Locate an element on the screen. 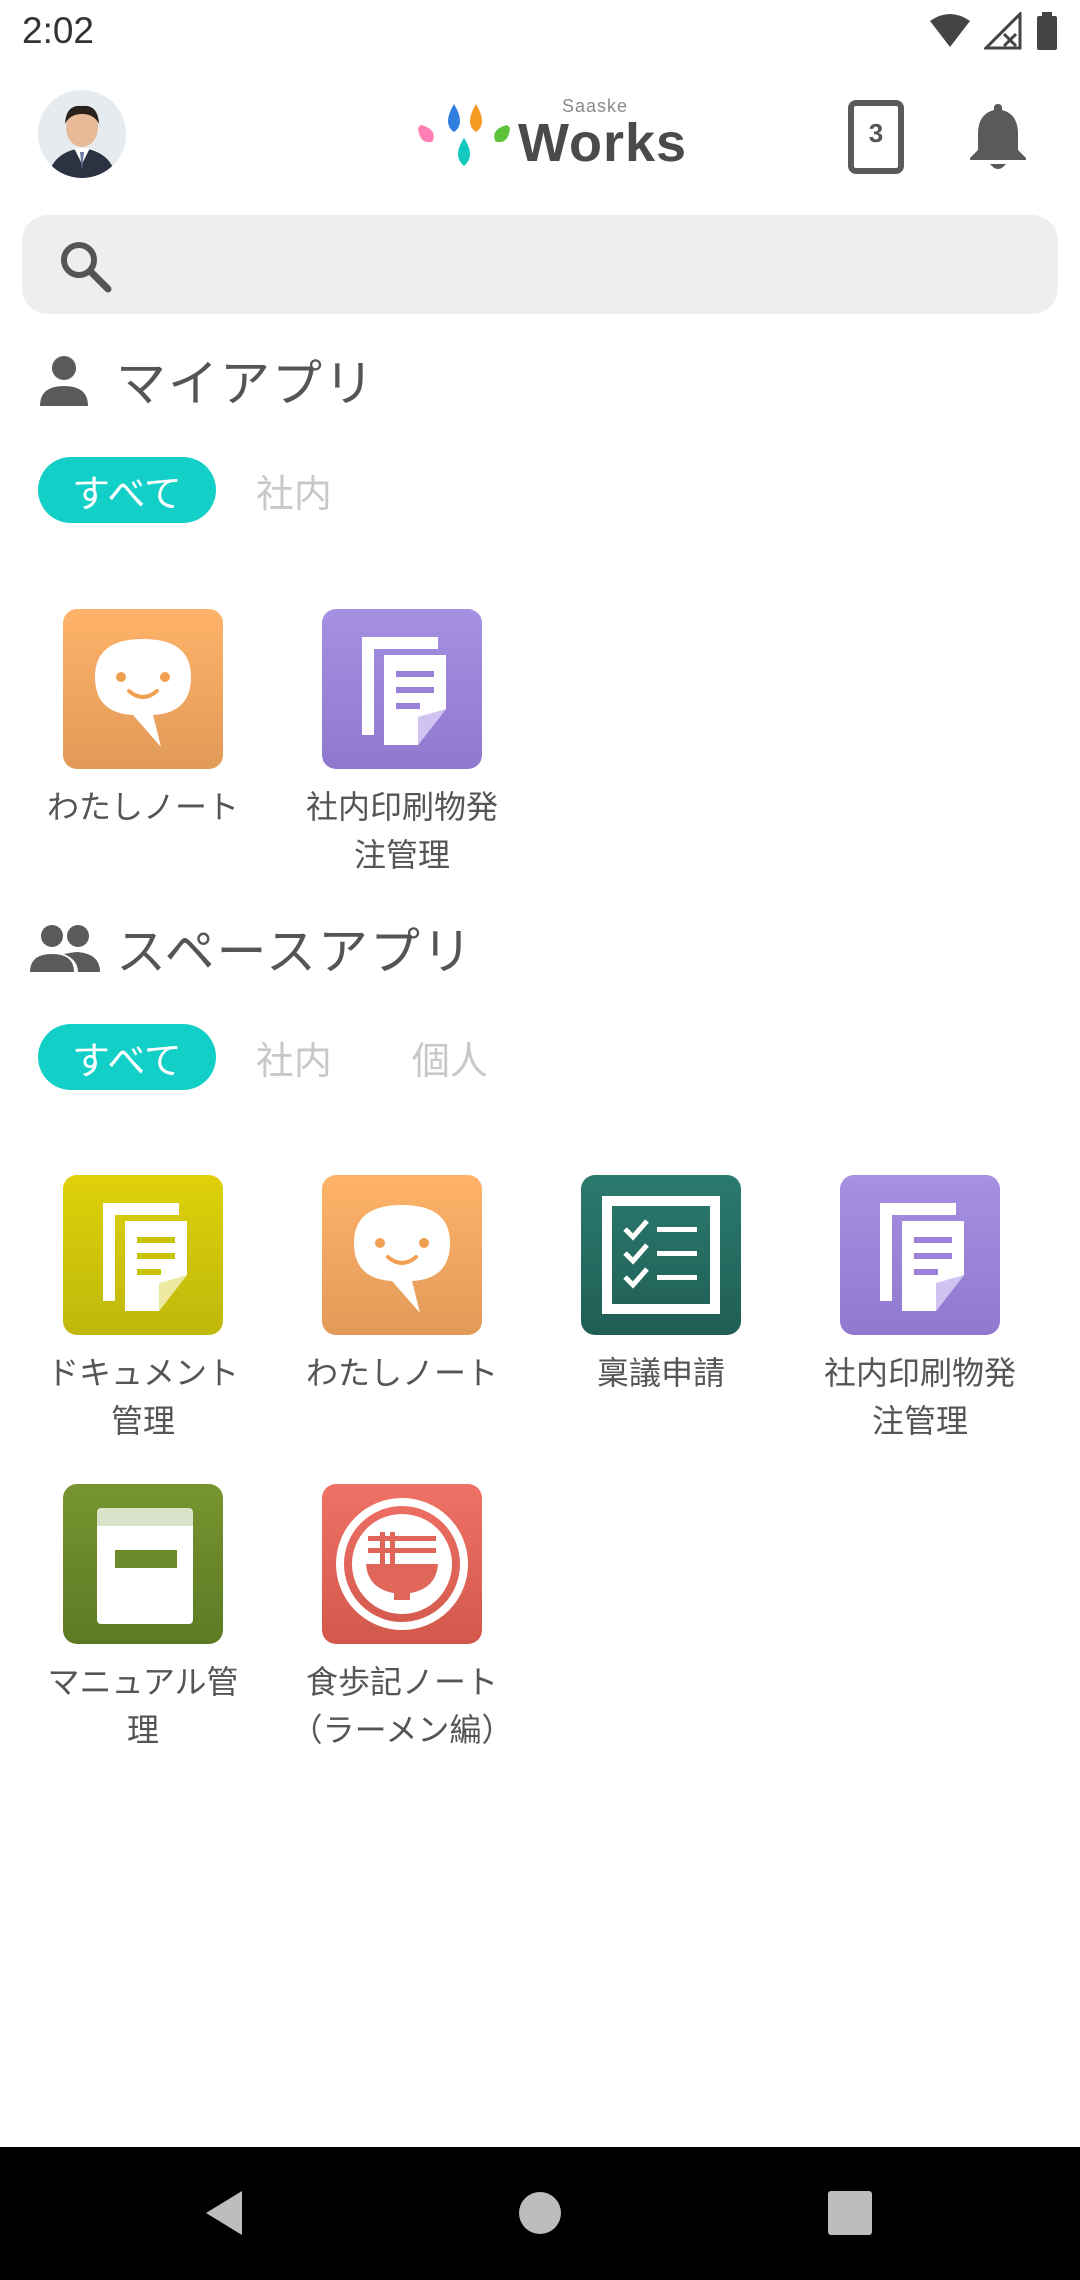  tablet-count-button: 3 is located at coordinates (876, 137).